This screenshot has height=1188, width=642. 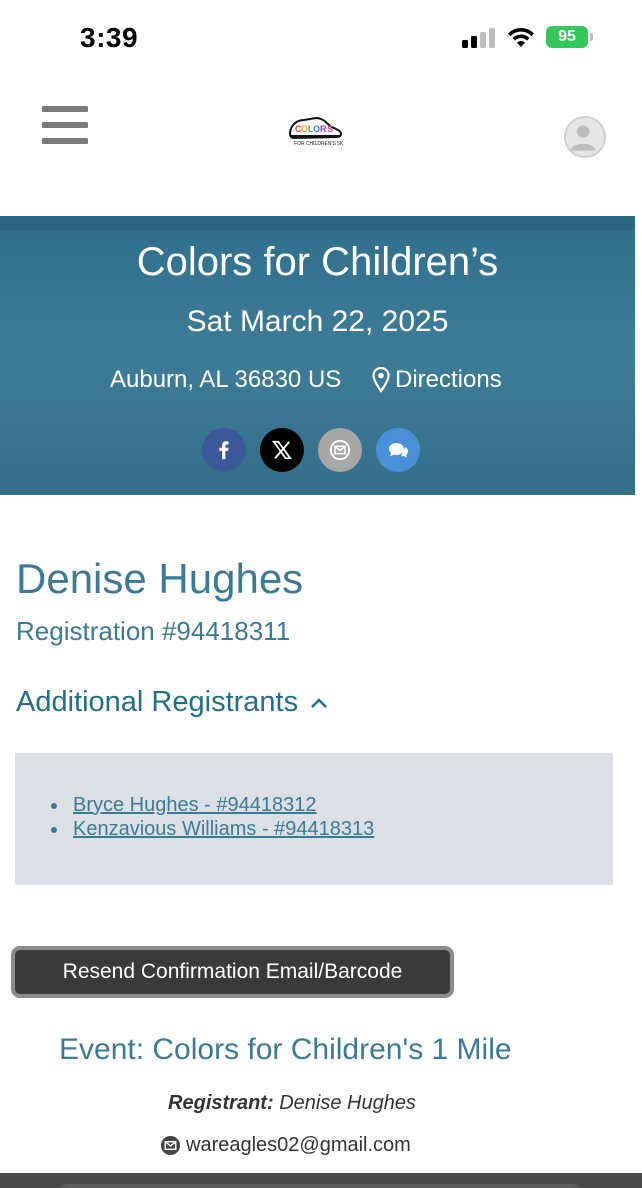 I want to click on directions-link: Directions, so click(x=437, y=380).